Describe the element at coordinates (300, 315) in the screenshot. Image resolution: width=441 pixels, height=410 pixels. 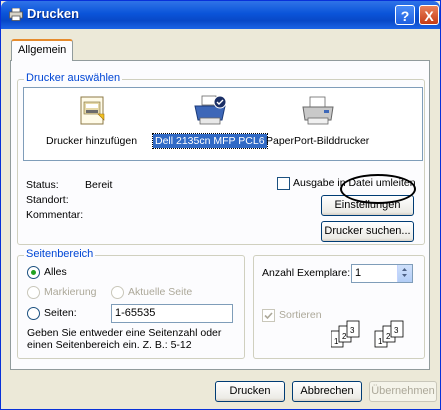
I see `collate-label: Sortieren` at that location.